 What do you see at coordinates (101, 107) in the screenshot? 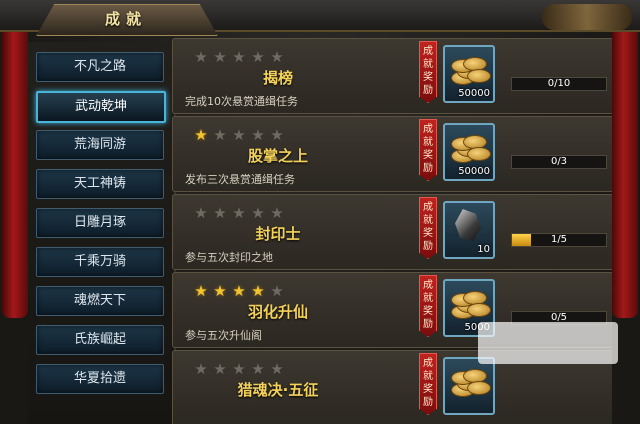
I see `sidebar-item: 武动乾坤` at bounding box center [101, 107].